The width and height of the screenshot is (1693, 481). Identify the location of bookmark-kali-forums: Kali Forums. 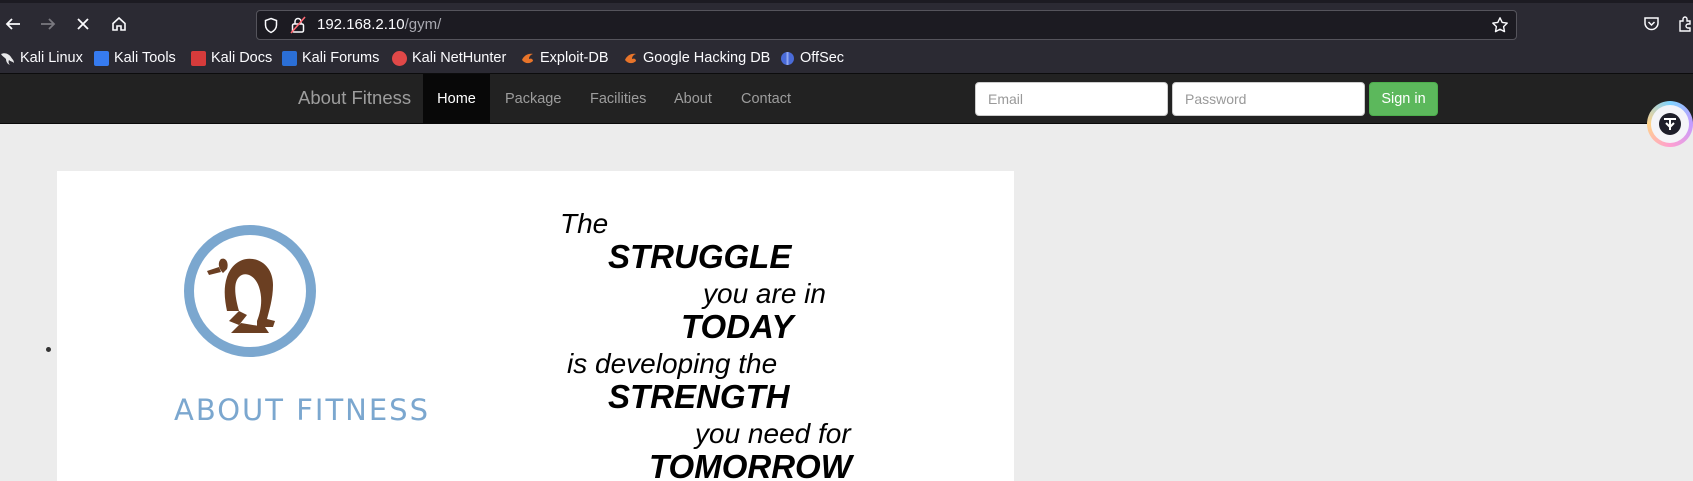
(330, 58).